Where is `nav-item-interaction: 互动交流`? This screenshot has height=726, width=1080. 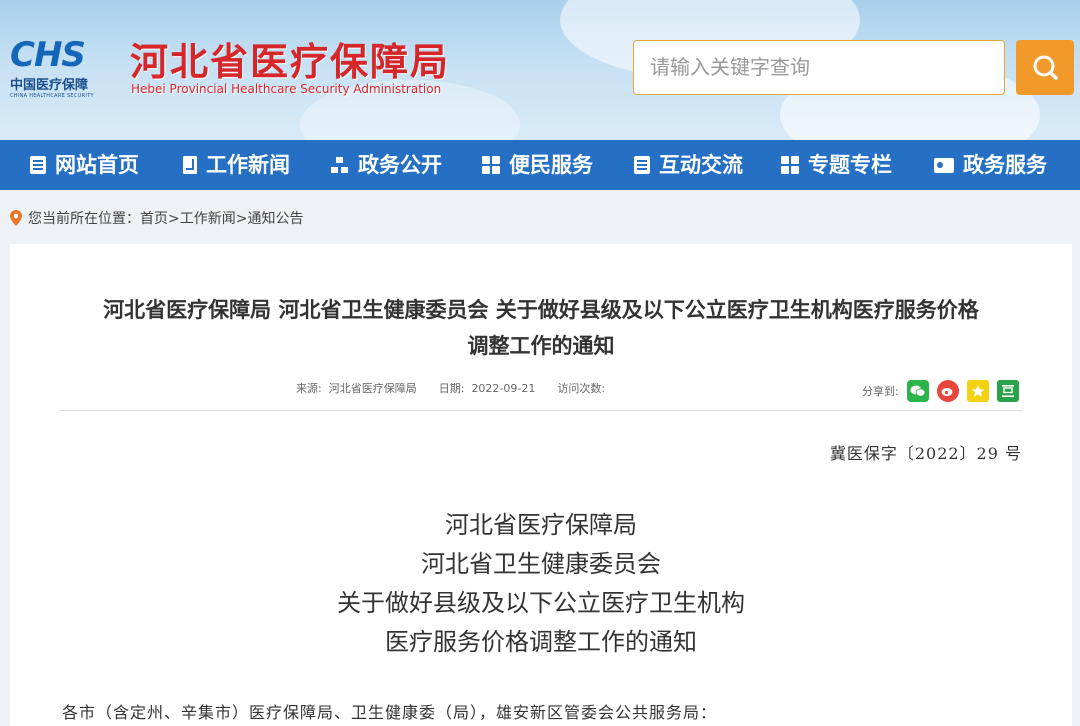
nav-item-interaction: 互动交流 is located at coordinates (688, 165).